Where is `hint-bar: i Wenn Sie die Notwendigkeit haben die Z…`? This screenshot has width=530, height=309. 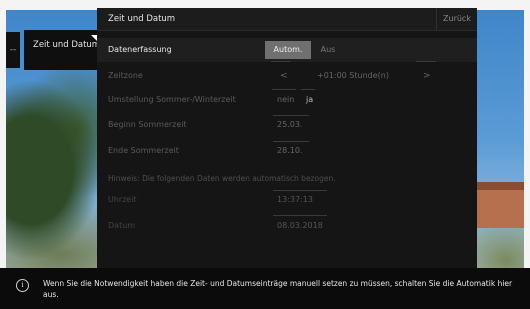 hint-bar: i Wenn Sie die Notwendigkeit haben die Z… is located at coordinates (265, 288).